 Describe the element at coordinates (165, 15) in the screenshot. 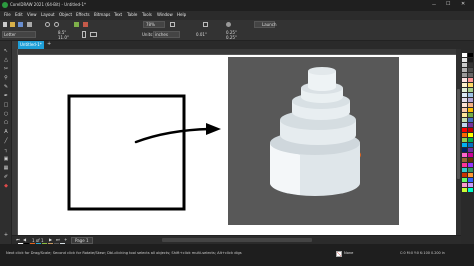

I see `menu-window: Window` at that location.